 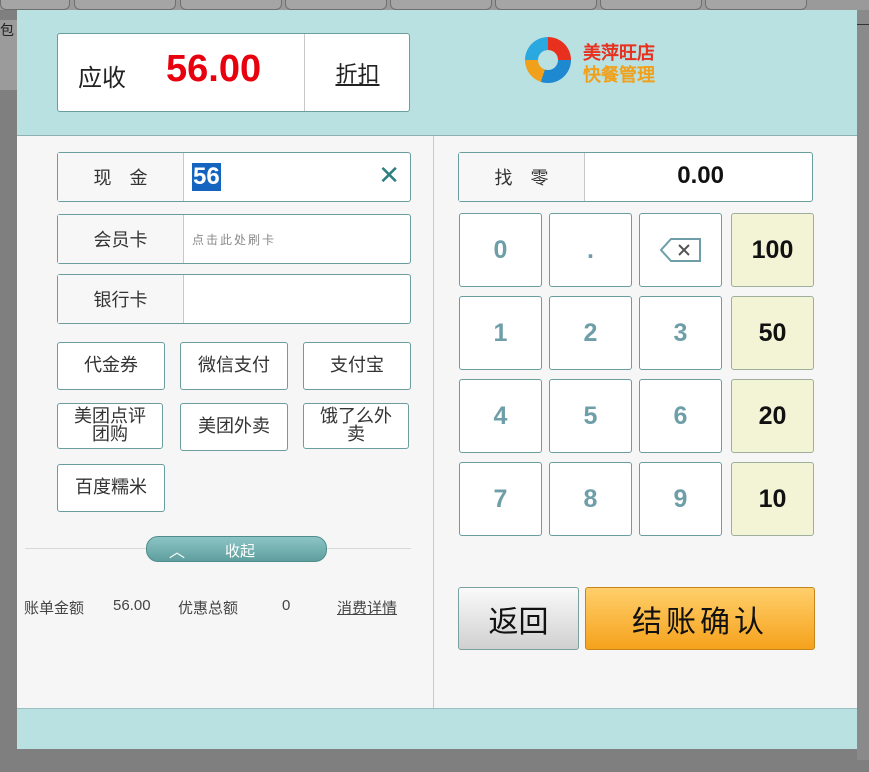 What do you see at coordinates (500, 416) in the screenshot?
I see `key-4: 4` at bounding box center [500, 416].